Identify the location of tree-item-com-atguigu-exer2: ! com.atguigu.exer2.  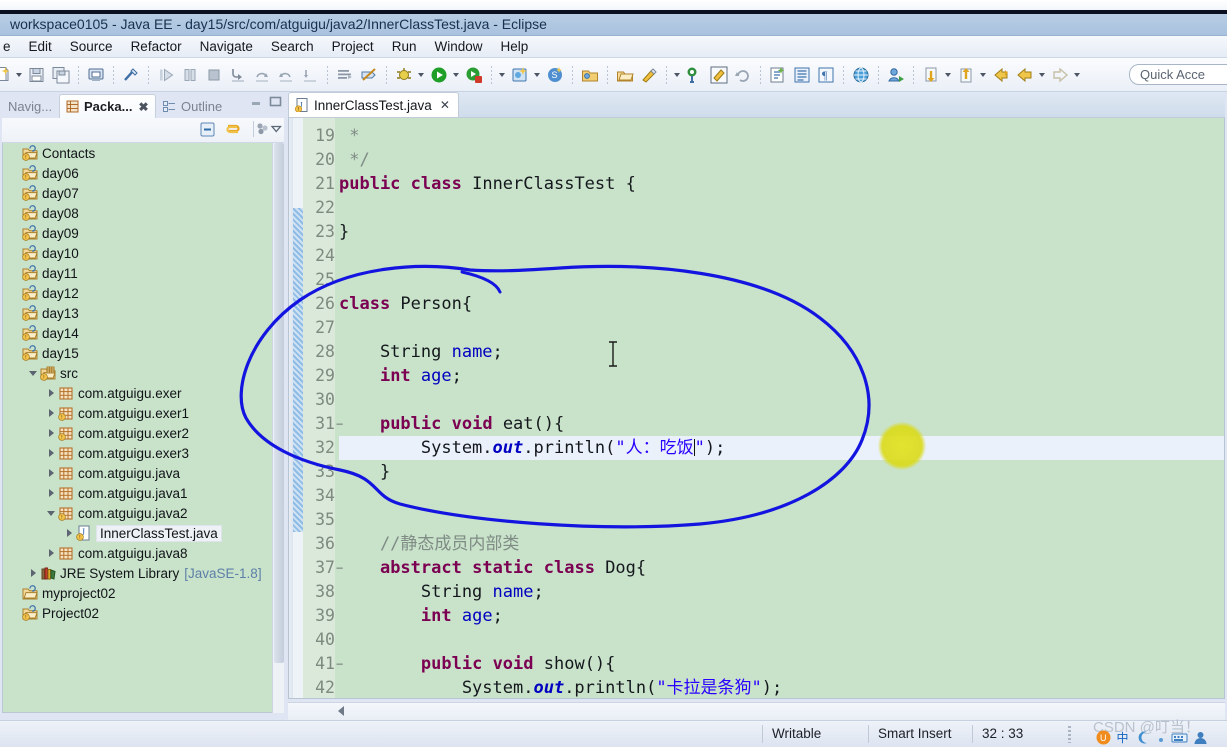
(143, 433).